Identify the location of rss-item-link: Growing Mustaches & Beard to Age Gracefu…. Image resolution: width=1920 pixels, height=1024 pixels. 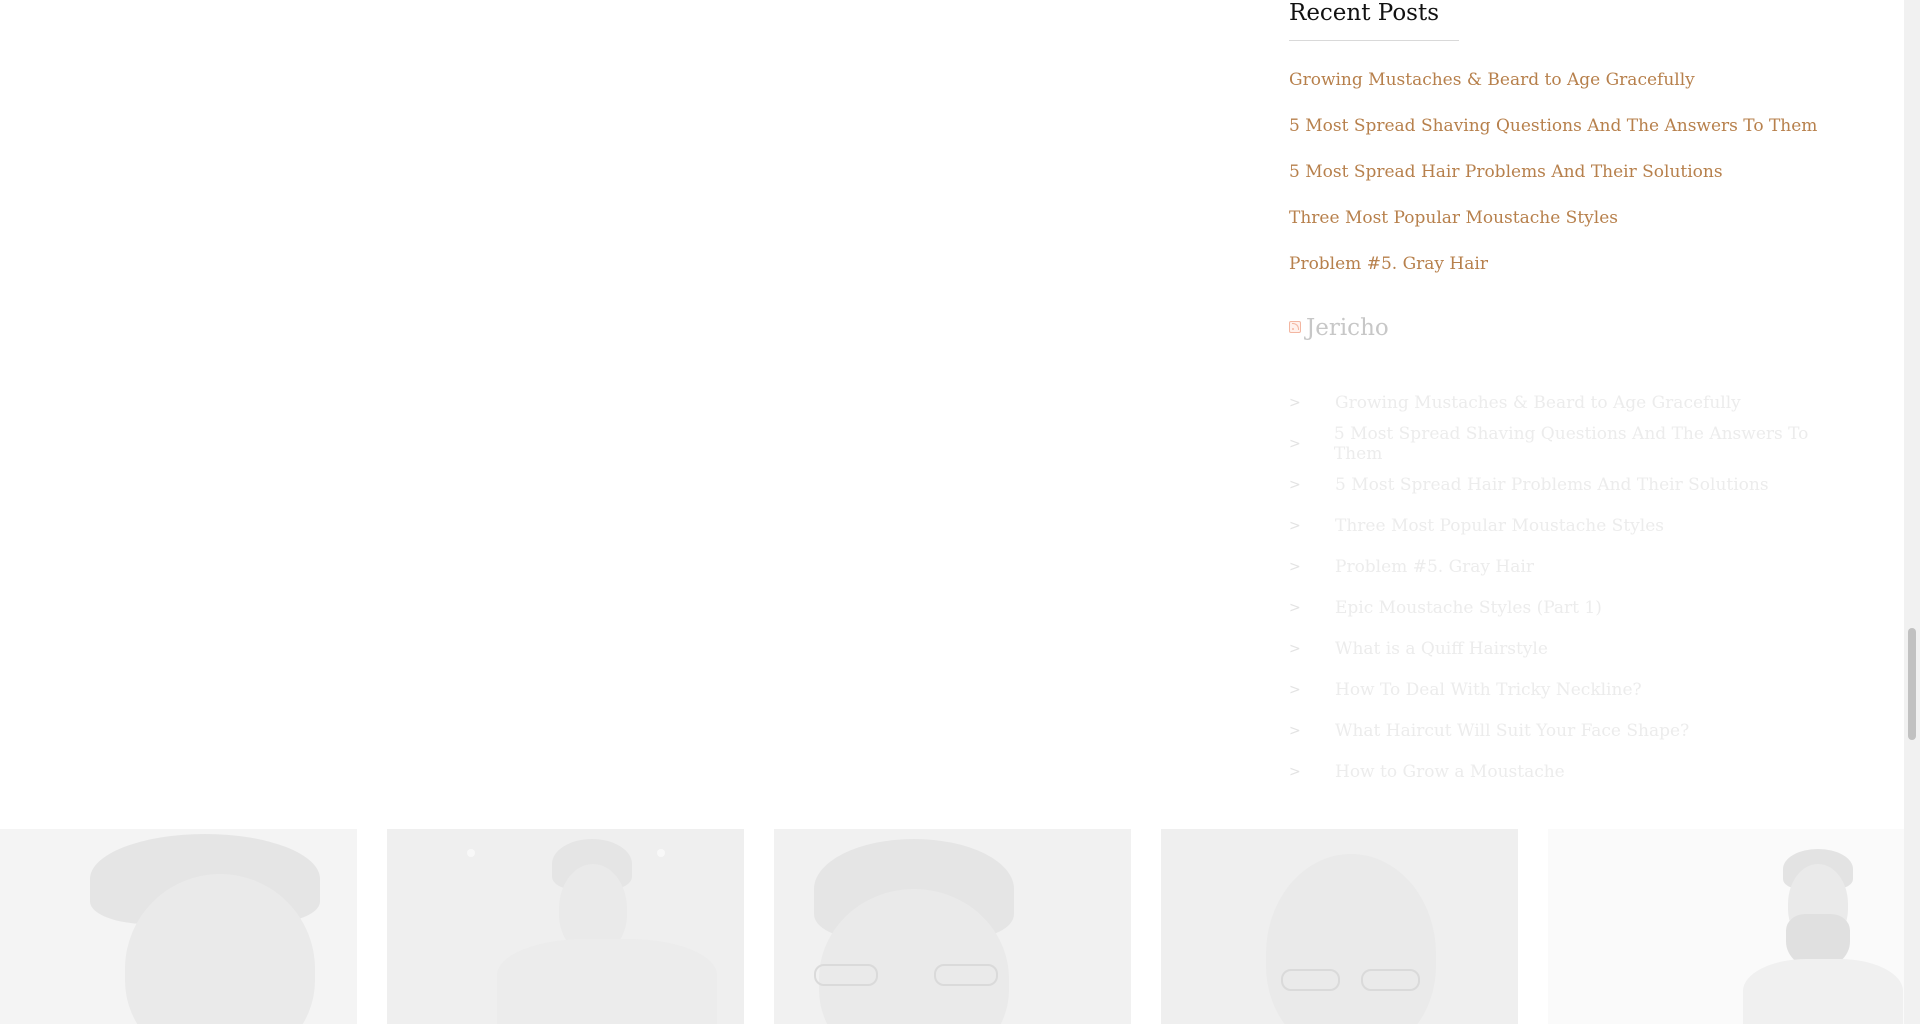
(1538, 403).